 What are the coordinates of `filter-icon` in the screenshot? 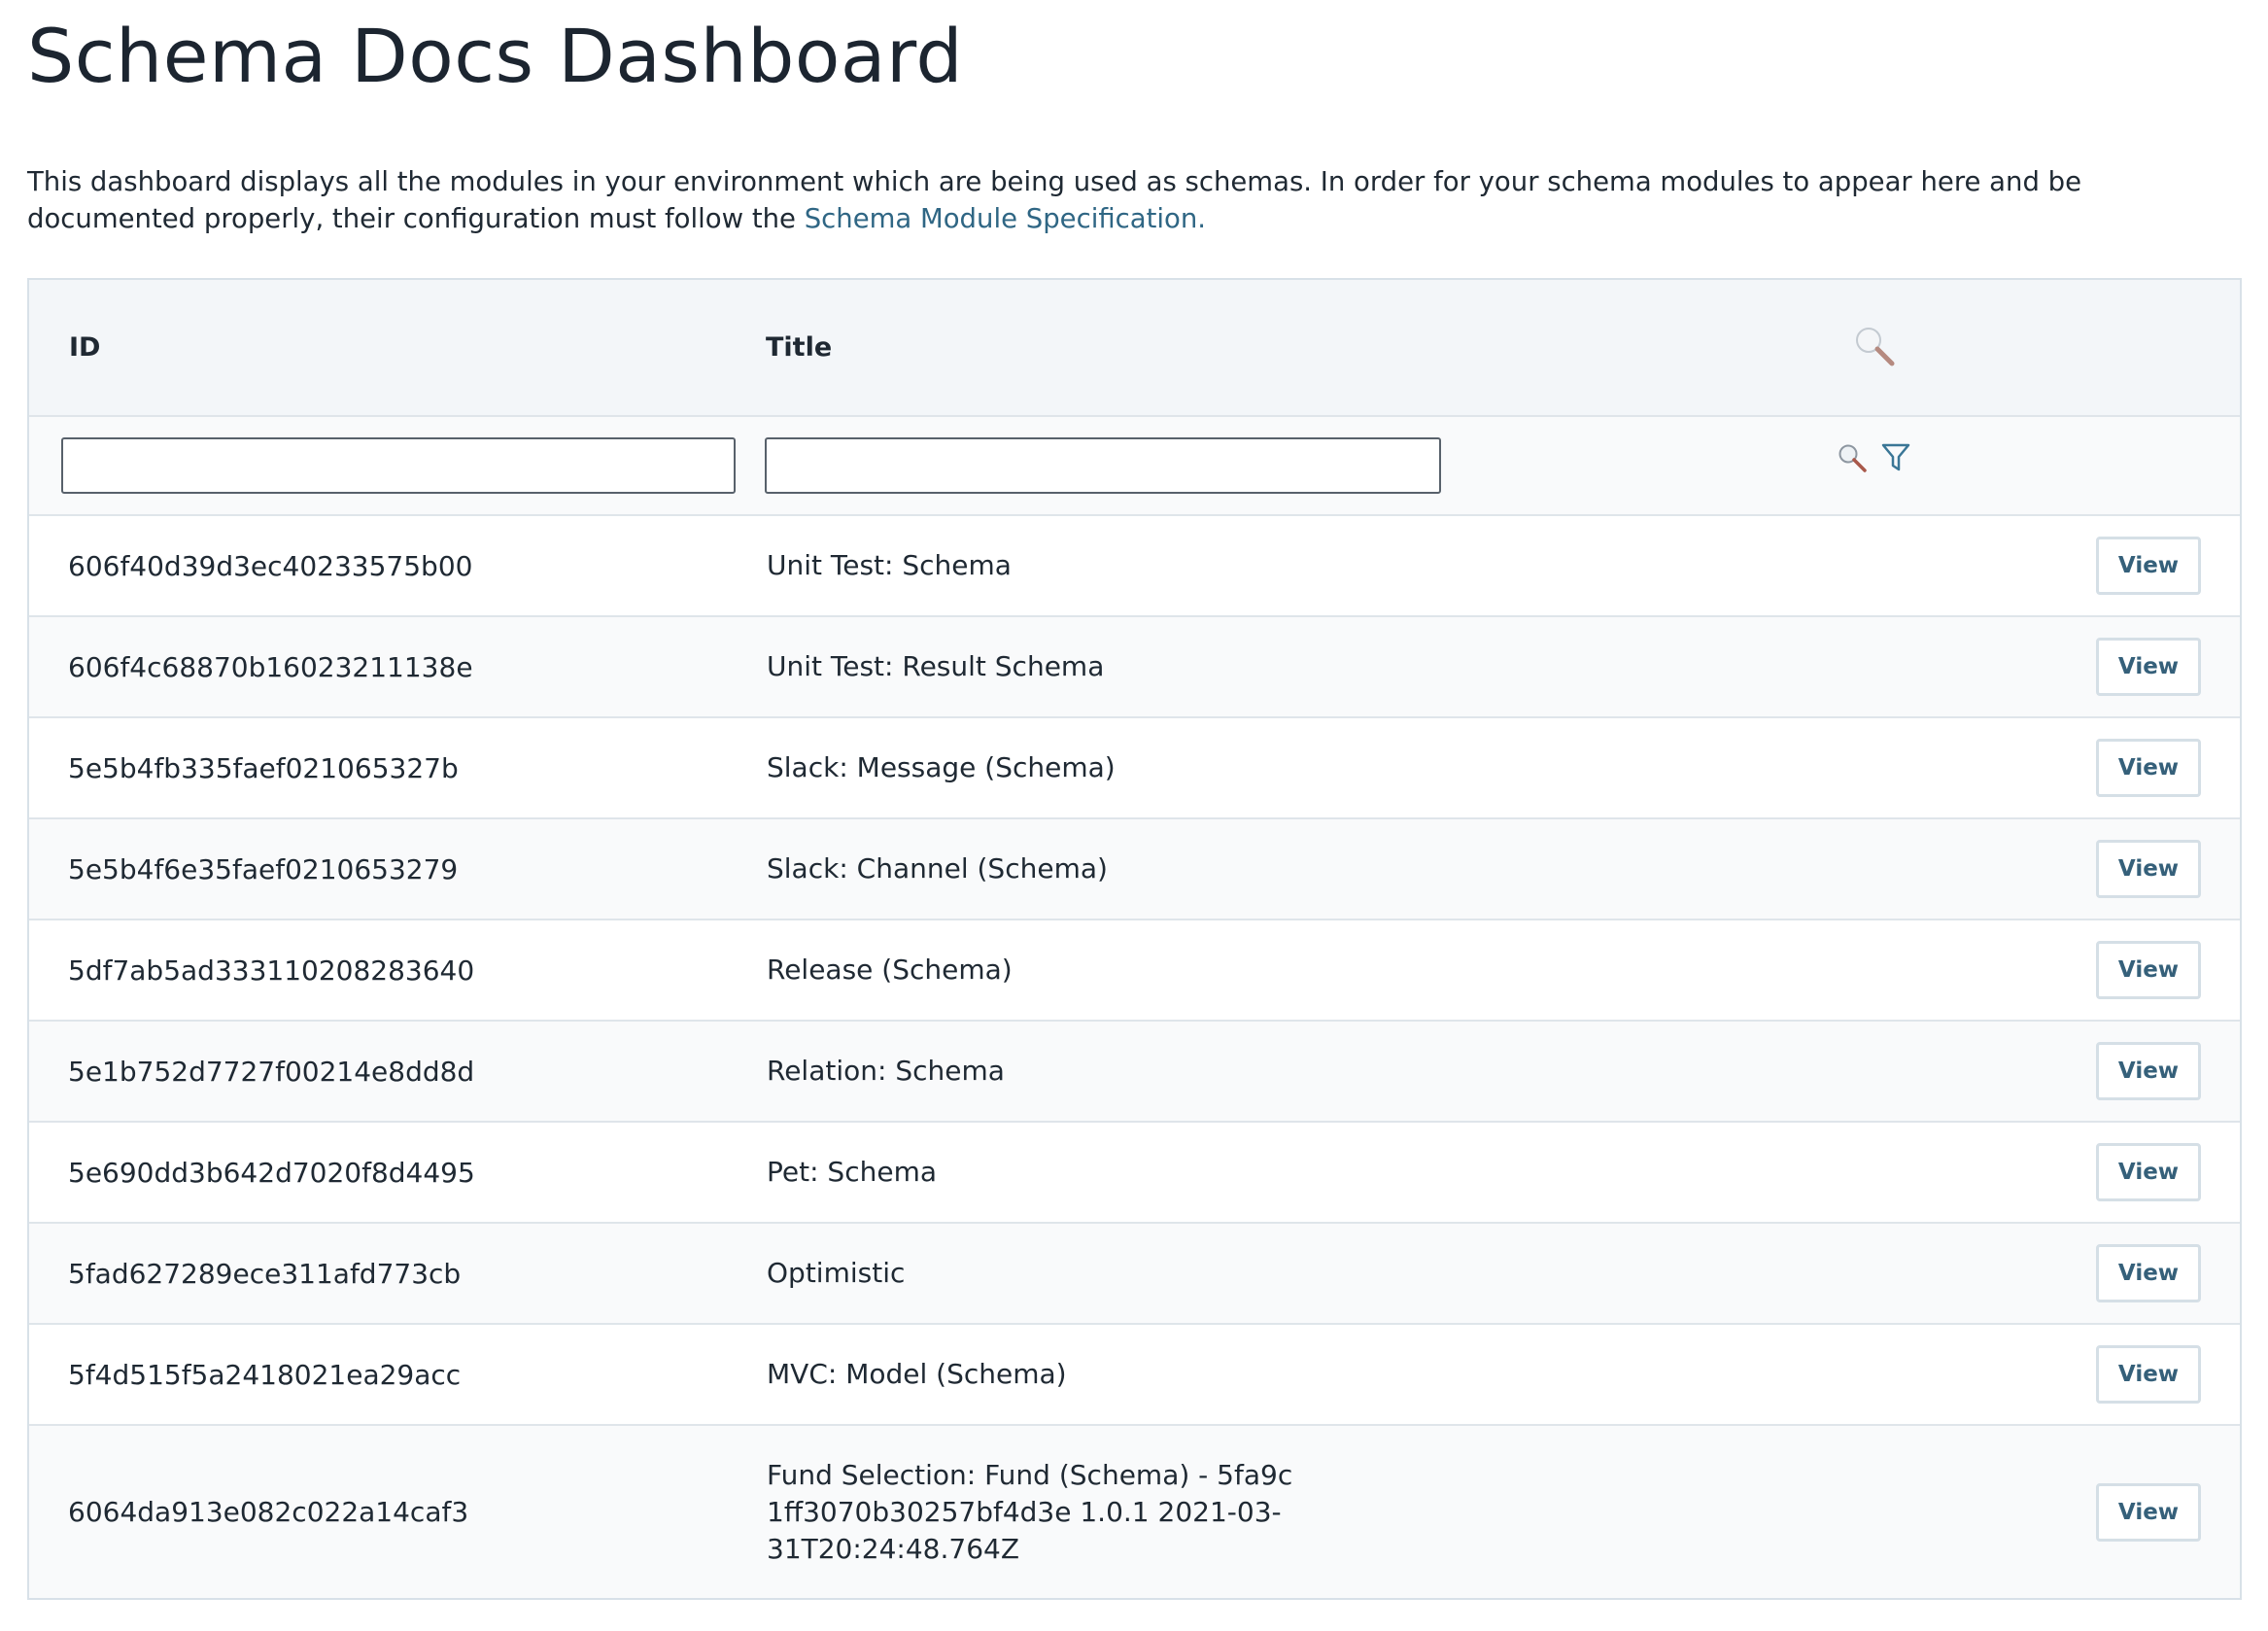 It's located at (1895, 459).